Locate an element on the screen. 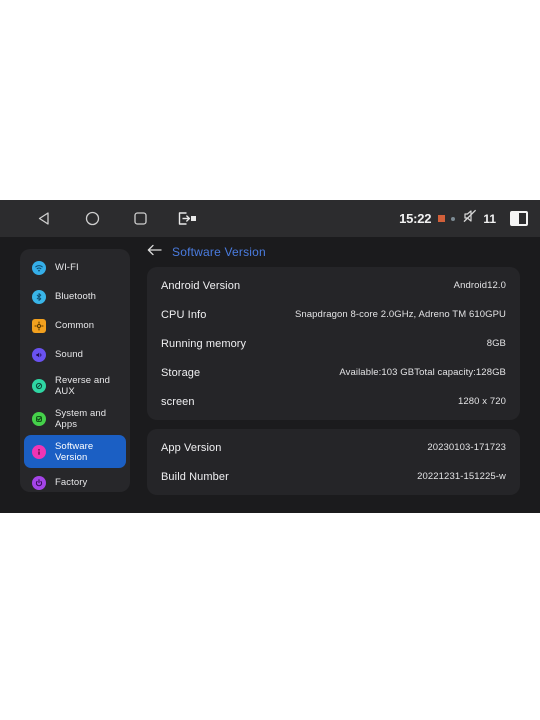  page-title: Software Version is located at coordinates (219, 252).